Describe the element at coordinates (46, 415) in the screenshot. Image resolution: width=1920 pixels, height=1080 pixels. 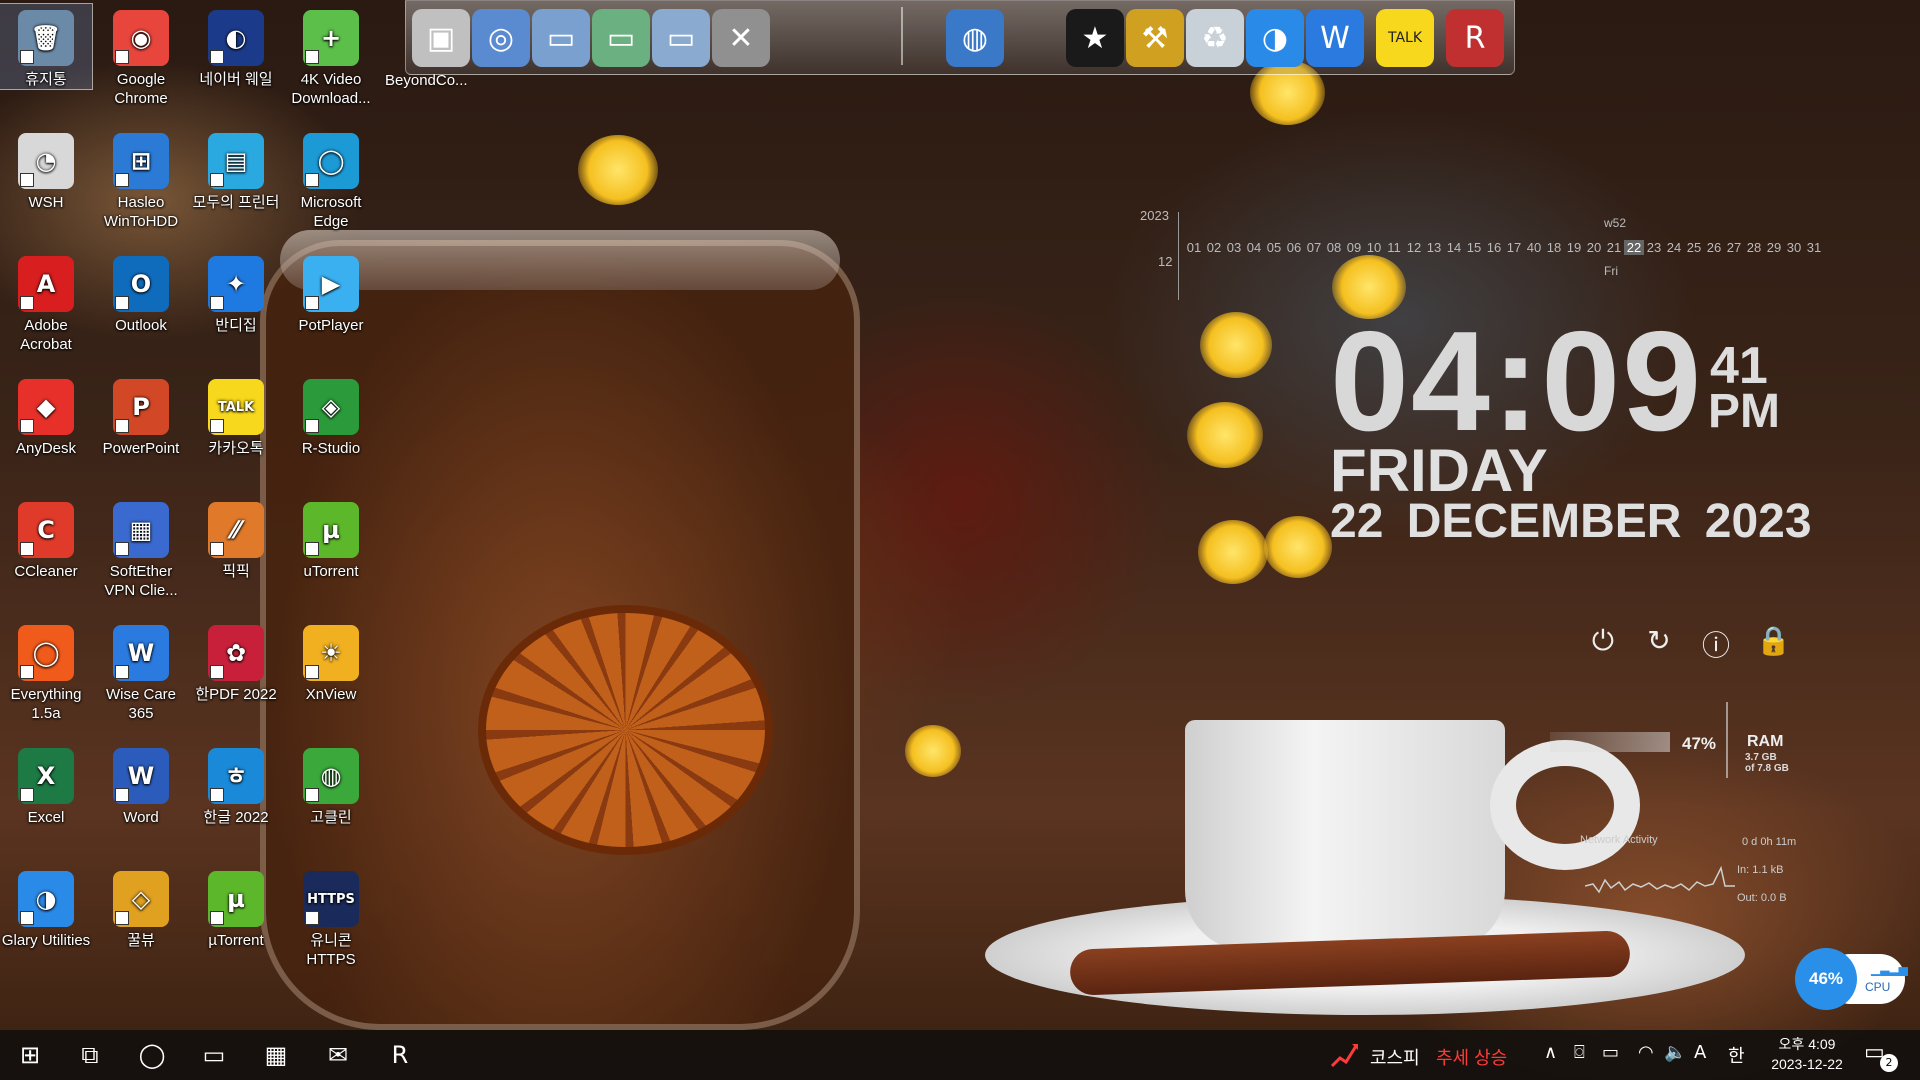
I see `desktop-icon: ◆ AnyDesk` at that location.